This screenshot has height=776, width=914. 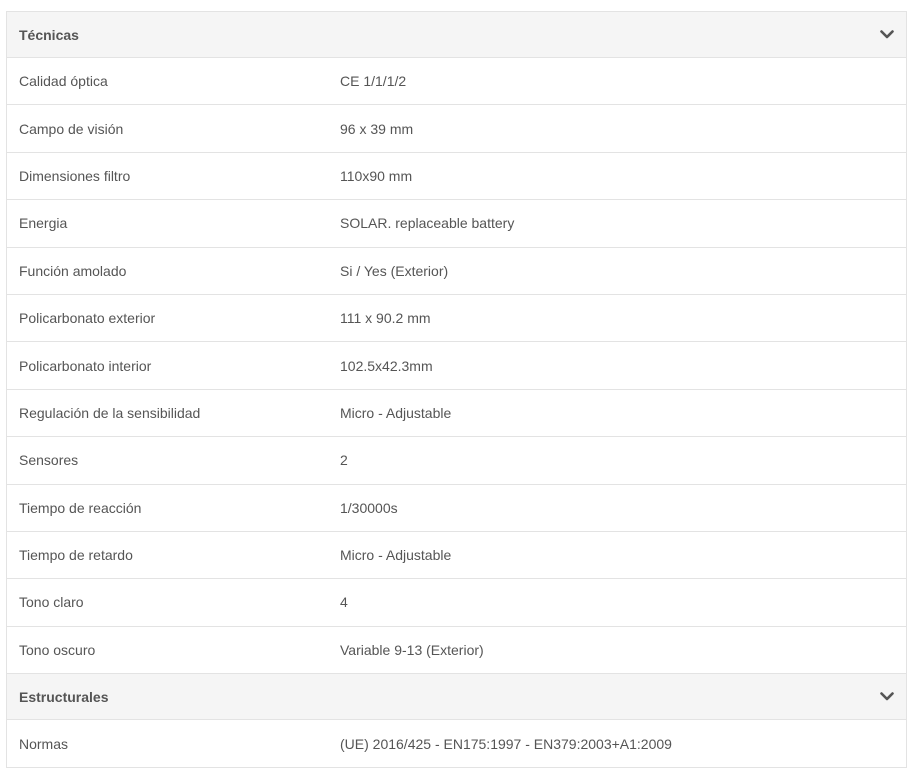 I want to click on spec-row: Función amolado Si / Yes (Exterior), so click(x=456, y=271).